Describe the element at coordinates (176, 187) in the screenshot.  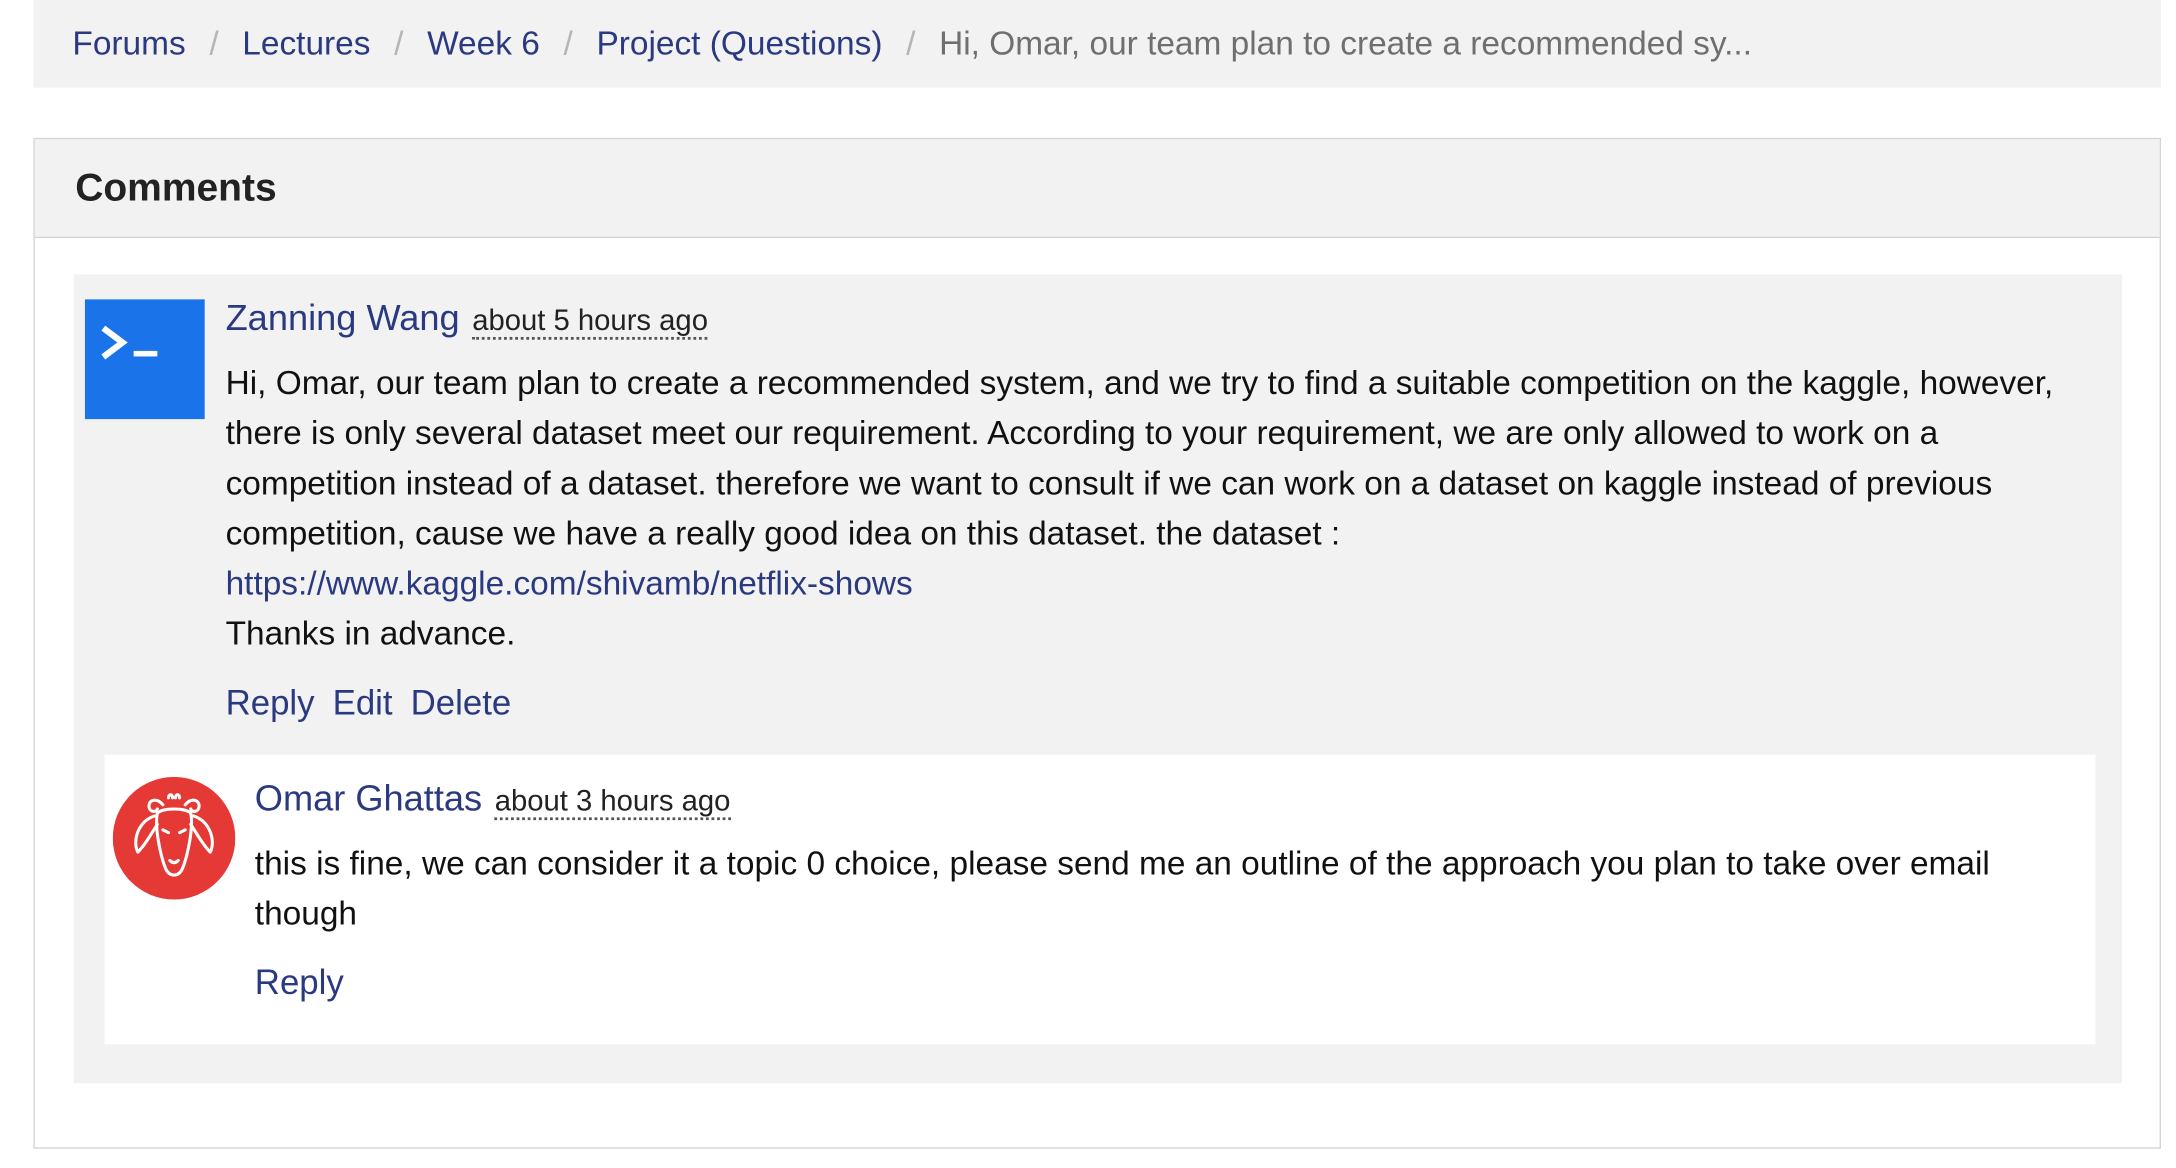
I see `panel-title: Comments` at that location.